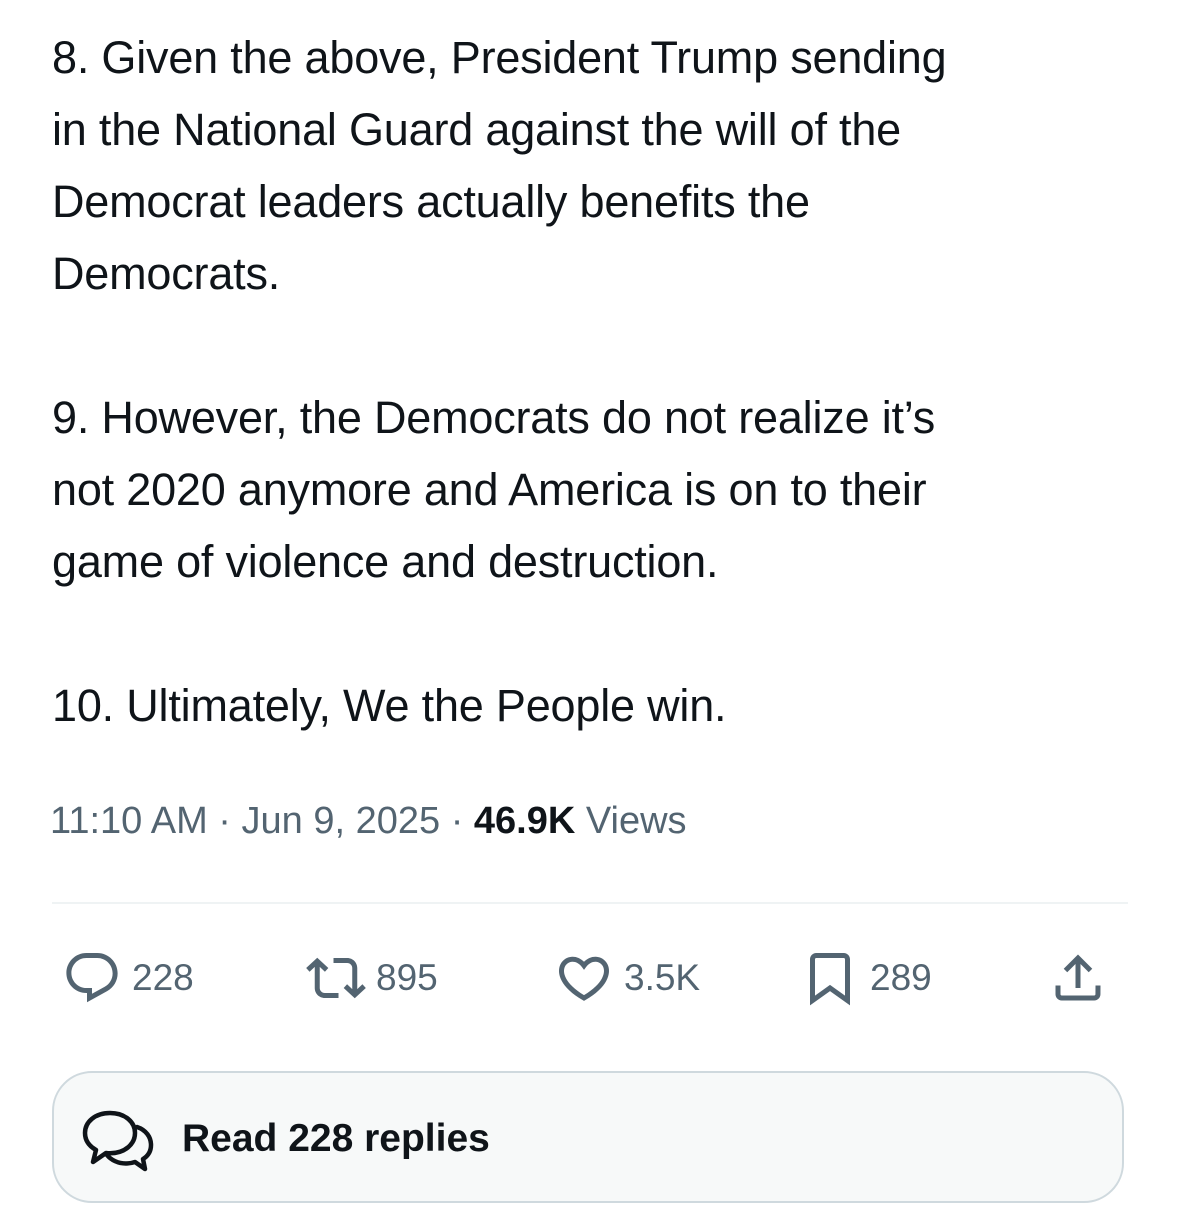 The image size is (1179, 1207). Describe the element at coordinates (92, 978) in the screenshot. I see `reply-icon` at that location.